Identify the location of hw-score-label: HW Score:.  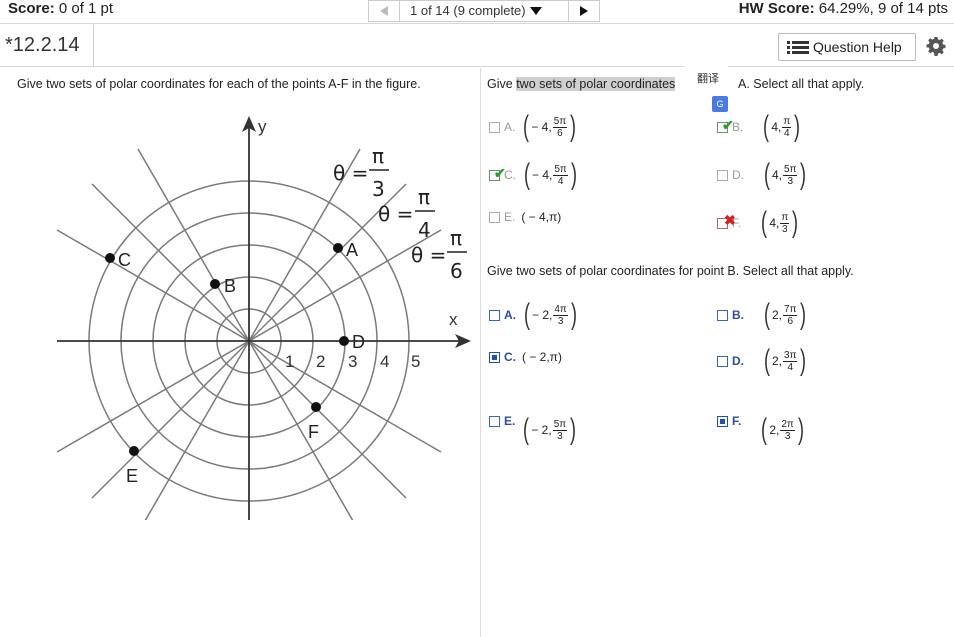
(776, 8).